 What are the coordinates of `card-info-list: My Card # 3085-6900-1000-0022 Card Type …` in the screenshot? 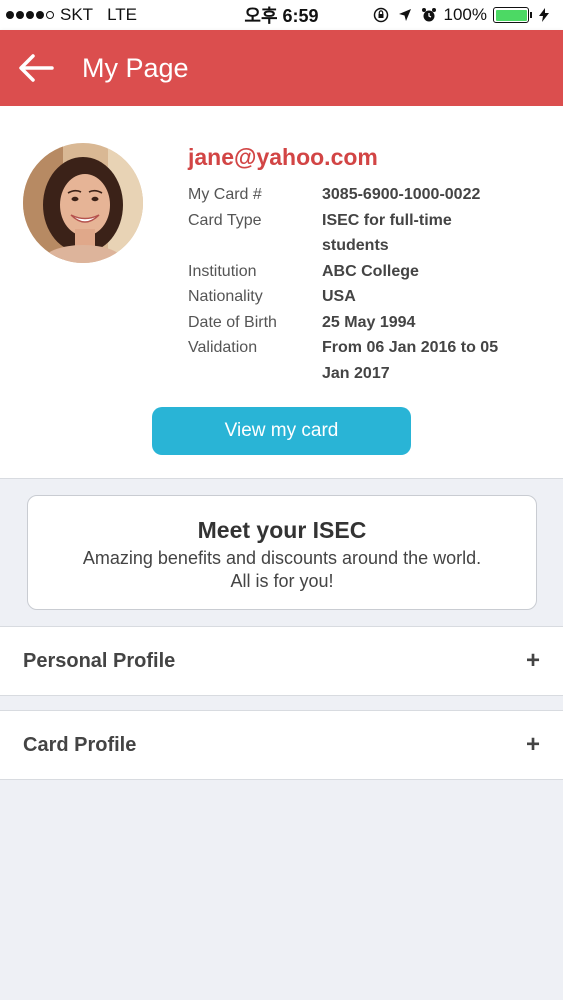 It's located at (368, 284).